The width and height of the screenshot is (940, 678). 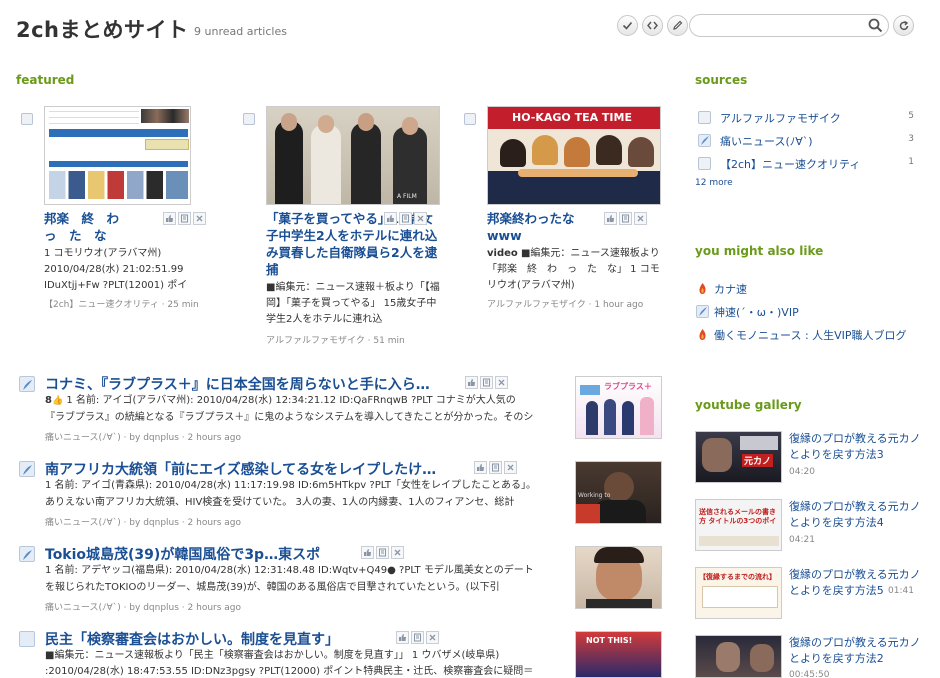 I want to click on refresh-button, so click(x=903, y=25).